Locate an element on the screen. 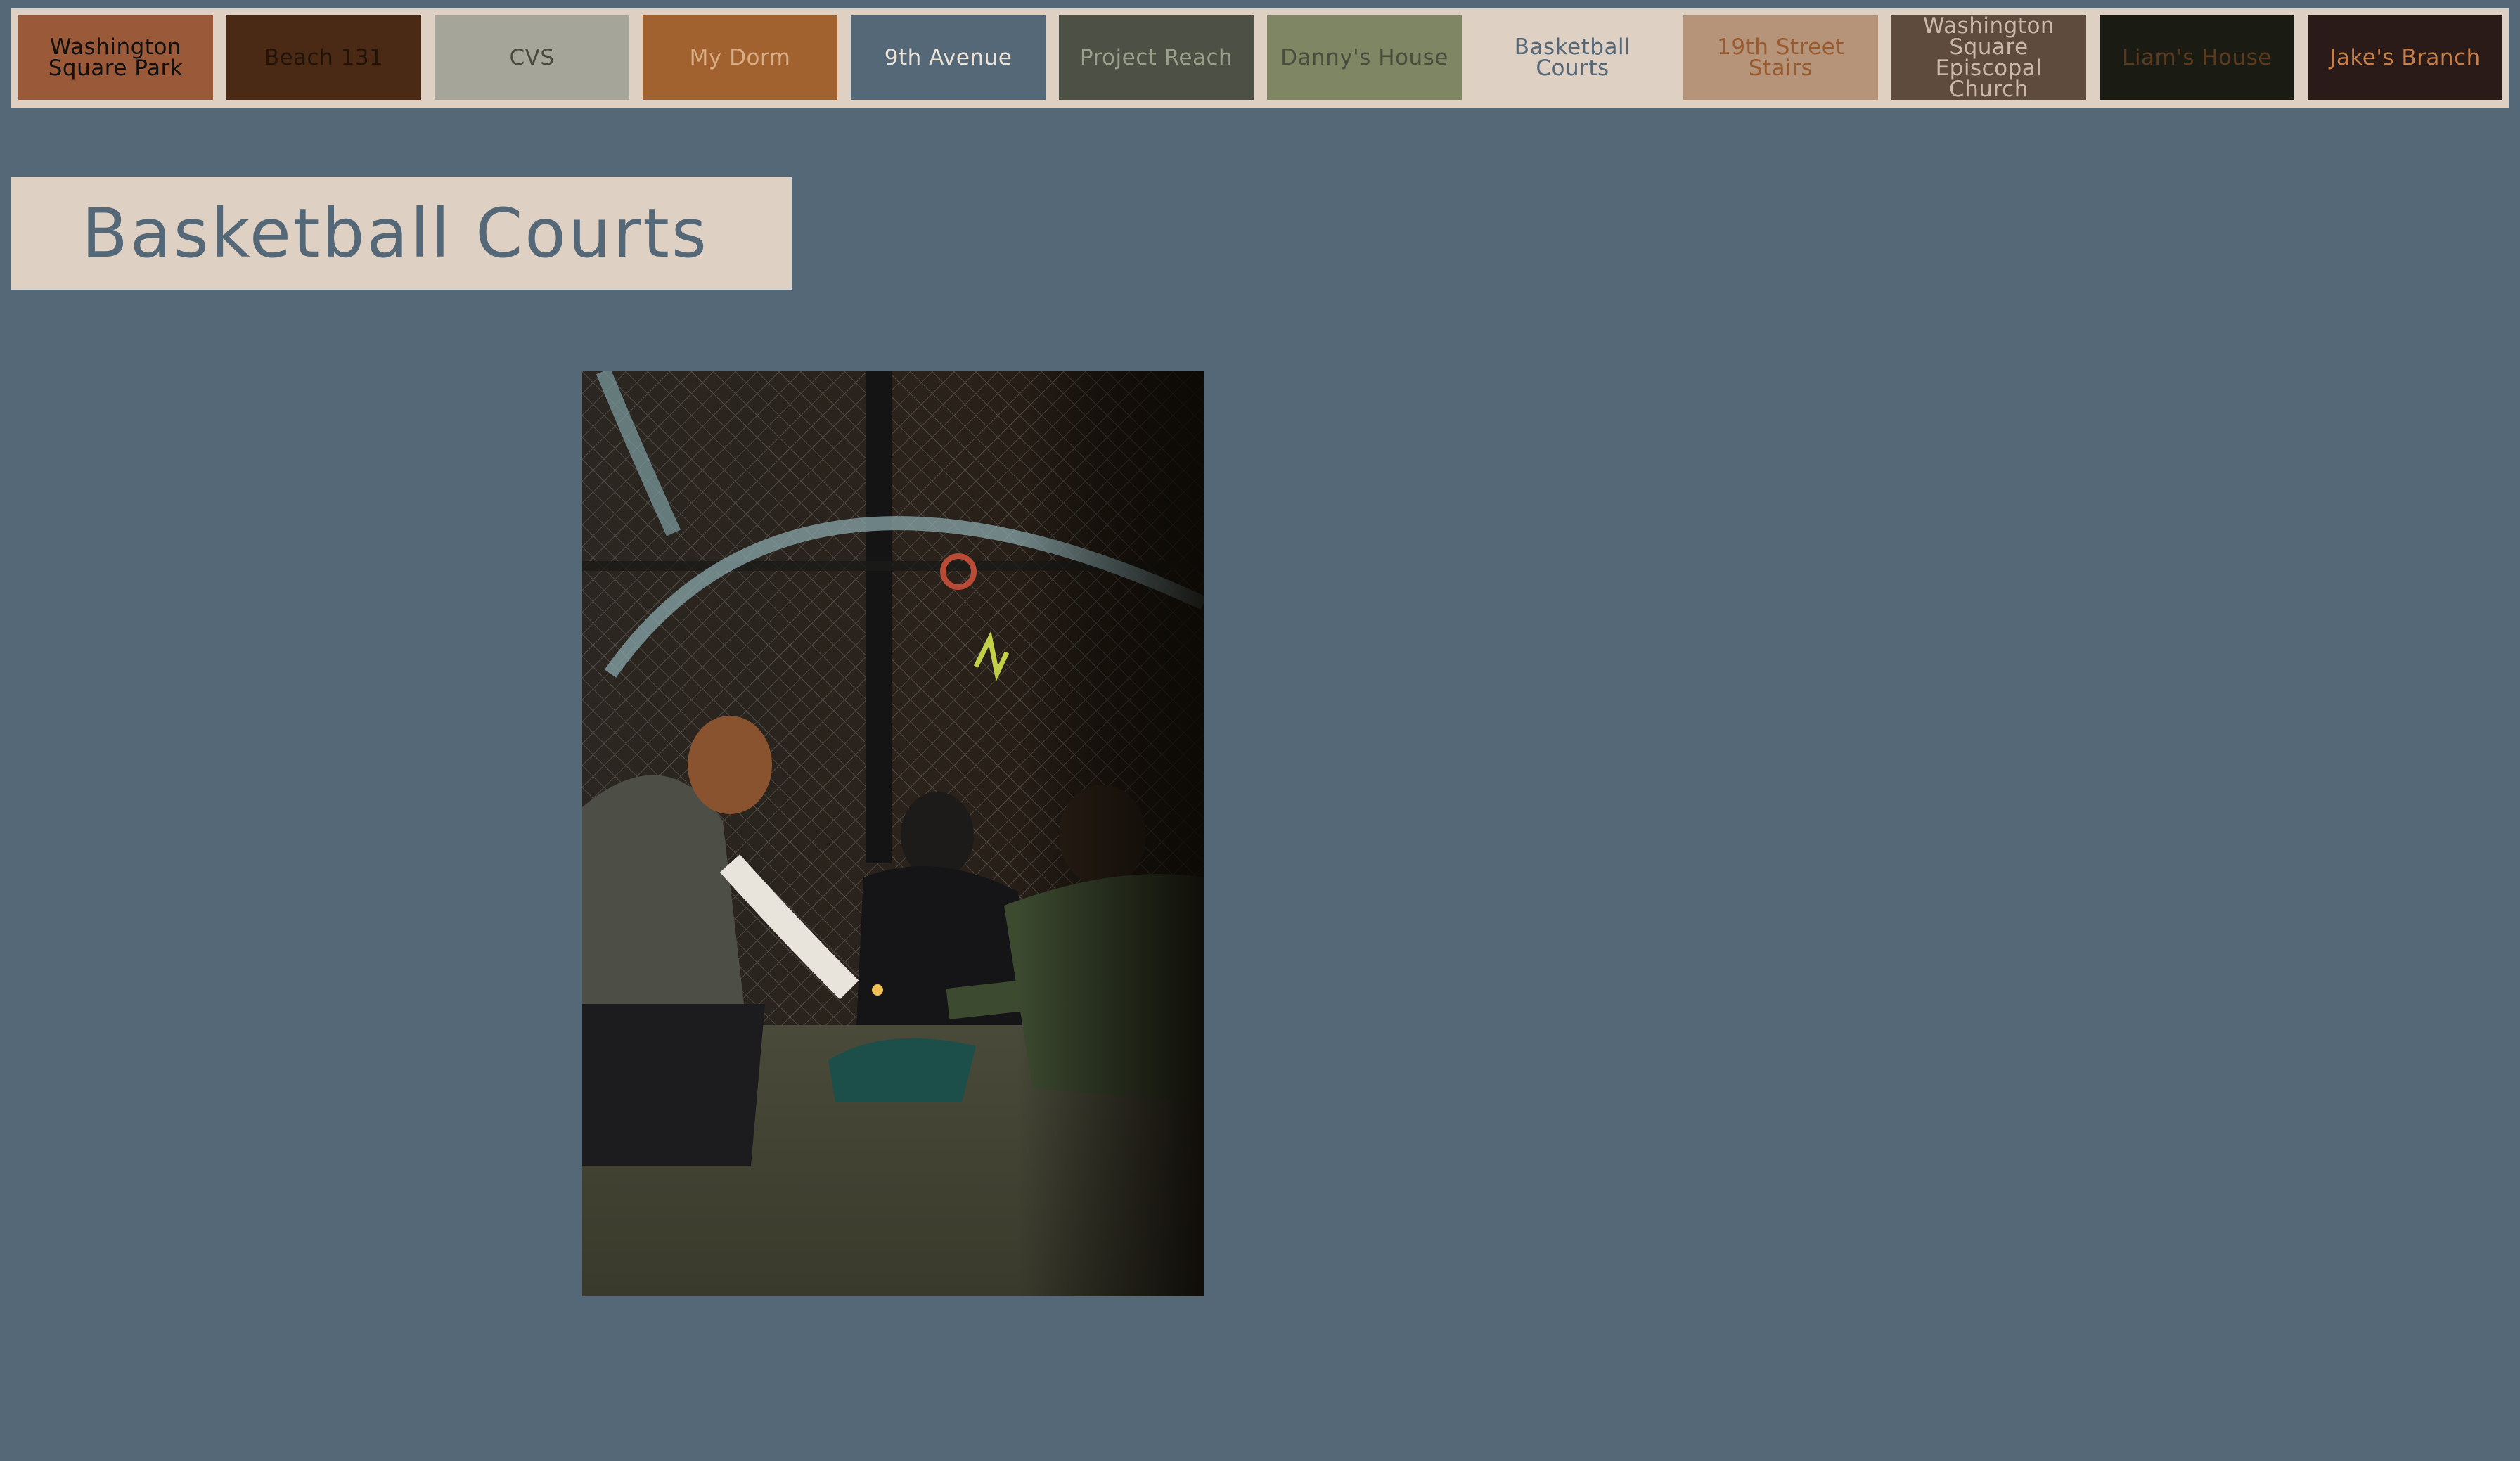  nav-my-dorm: My Dorm is located at coordinates (740, 57).